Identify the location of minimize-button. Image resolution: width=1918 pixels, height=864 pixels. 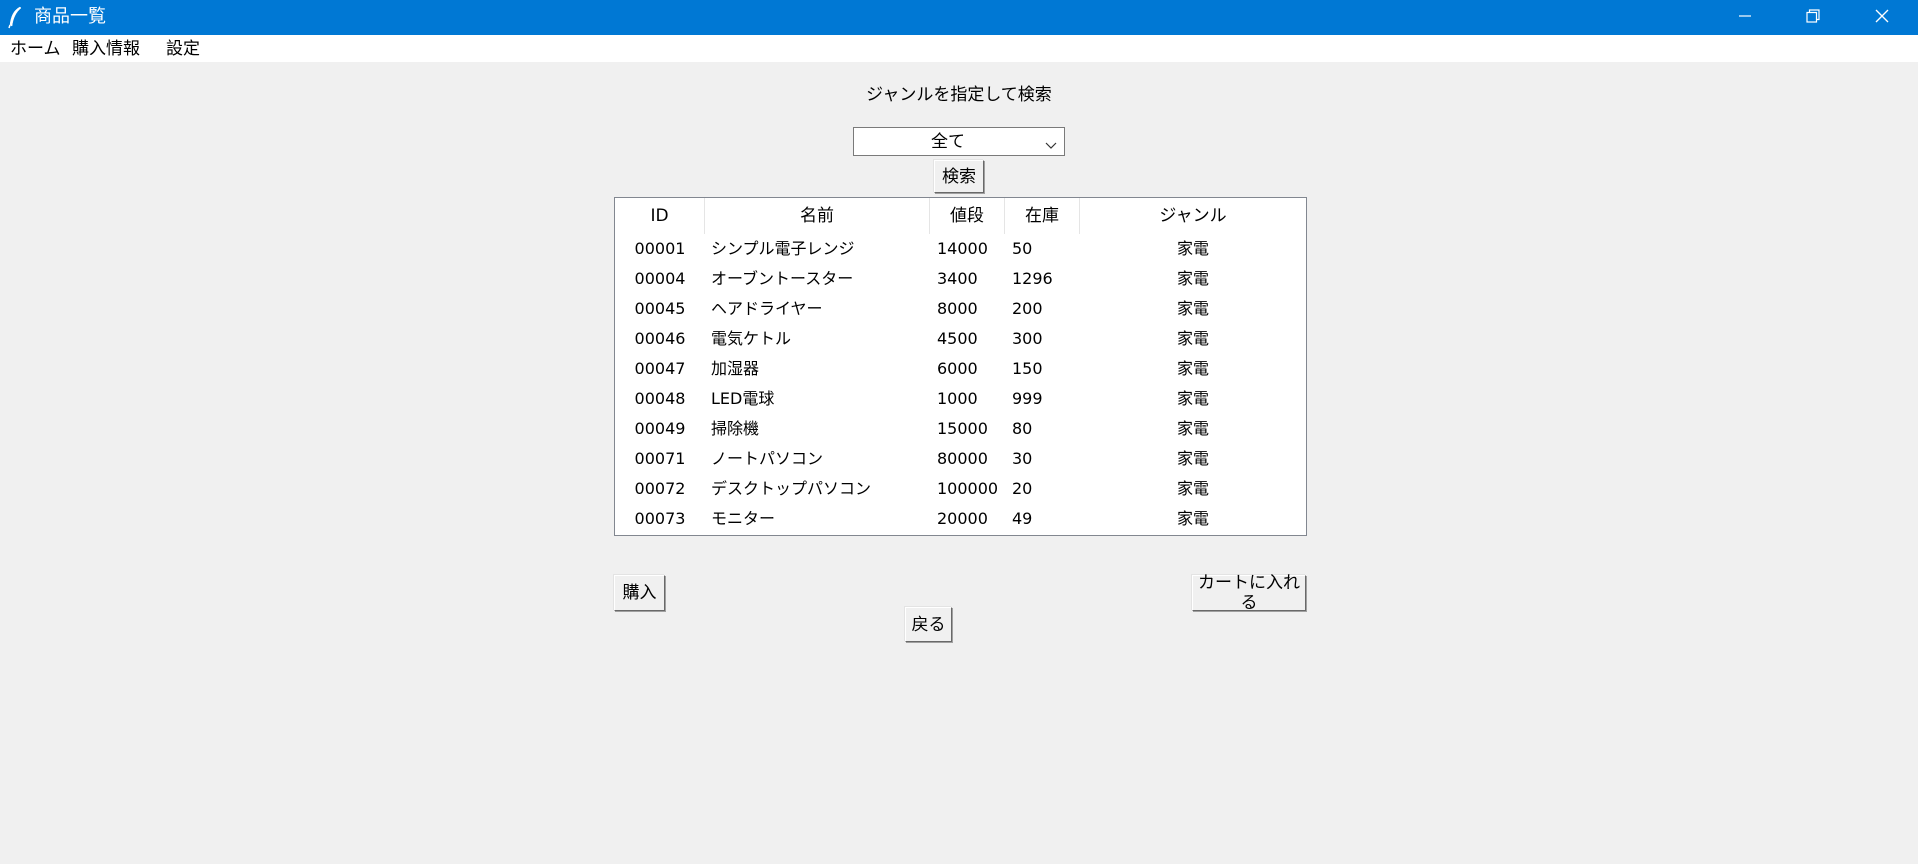
(1745, 17).